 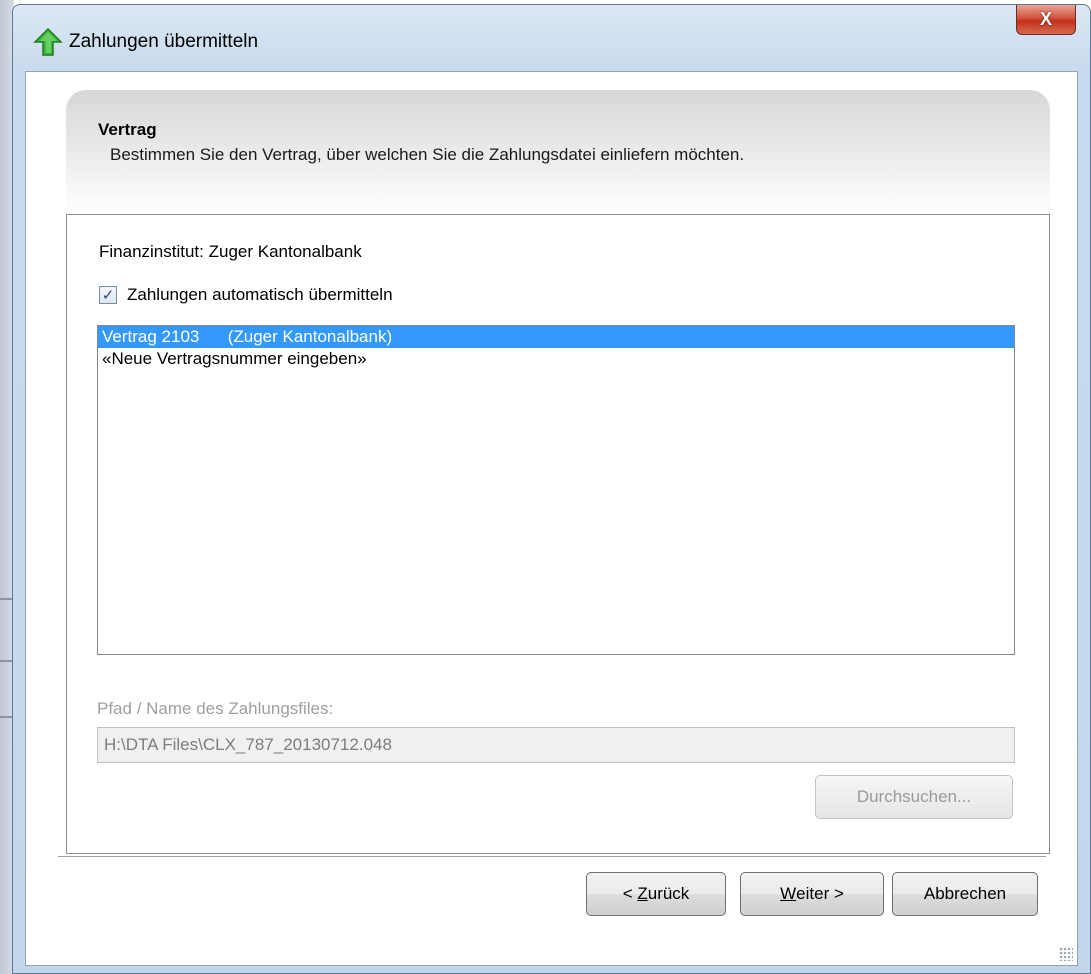 I want to click on finanzinstitut-label: Finanzinstitut: Zuger Kantonalbank, so click(x=230, y=251).